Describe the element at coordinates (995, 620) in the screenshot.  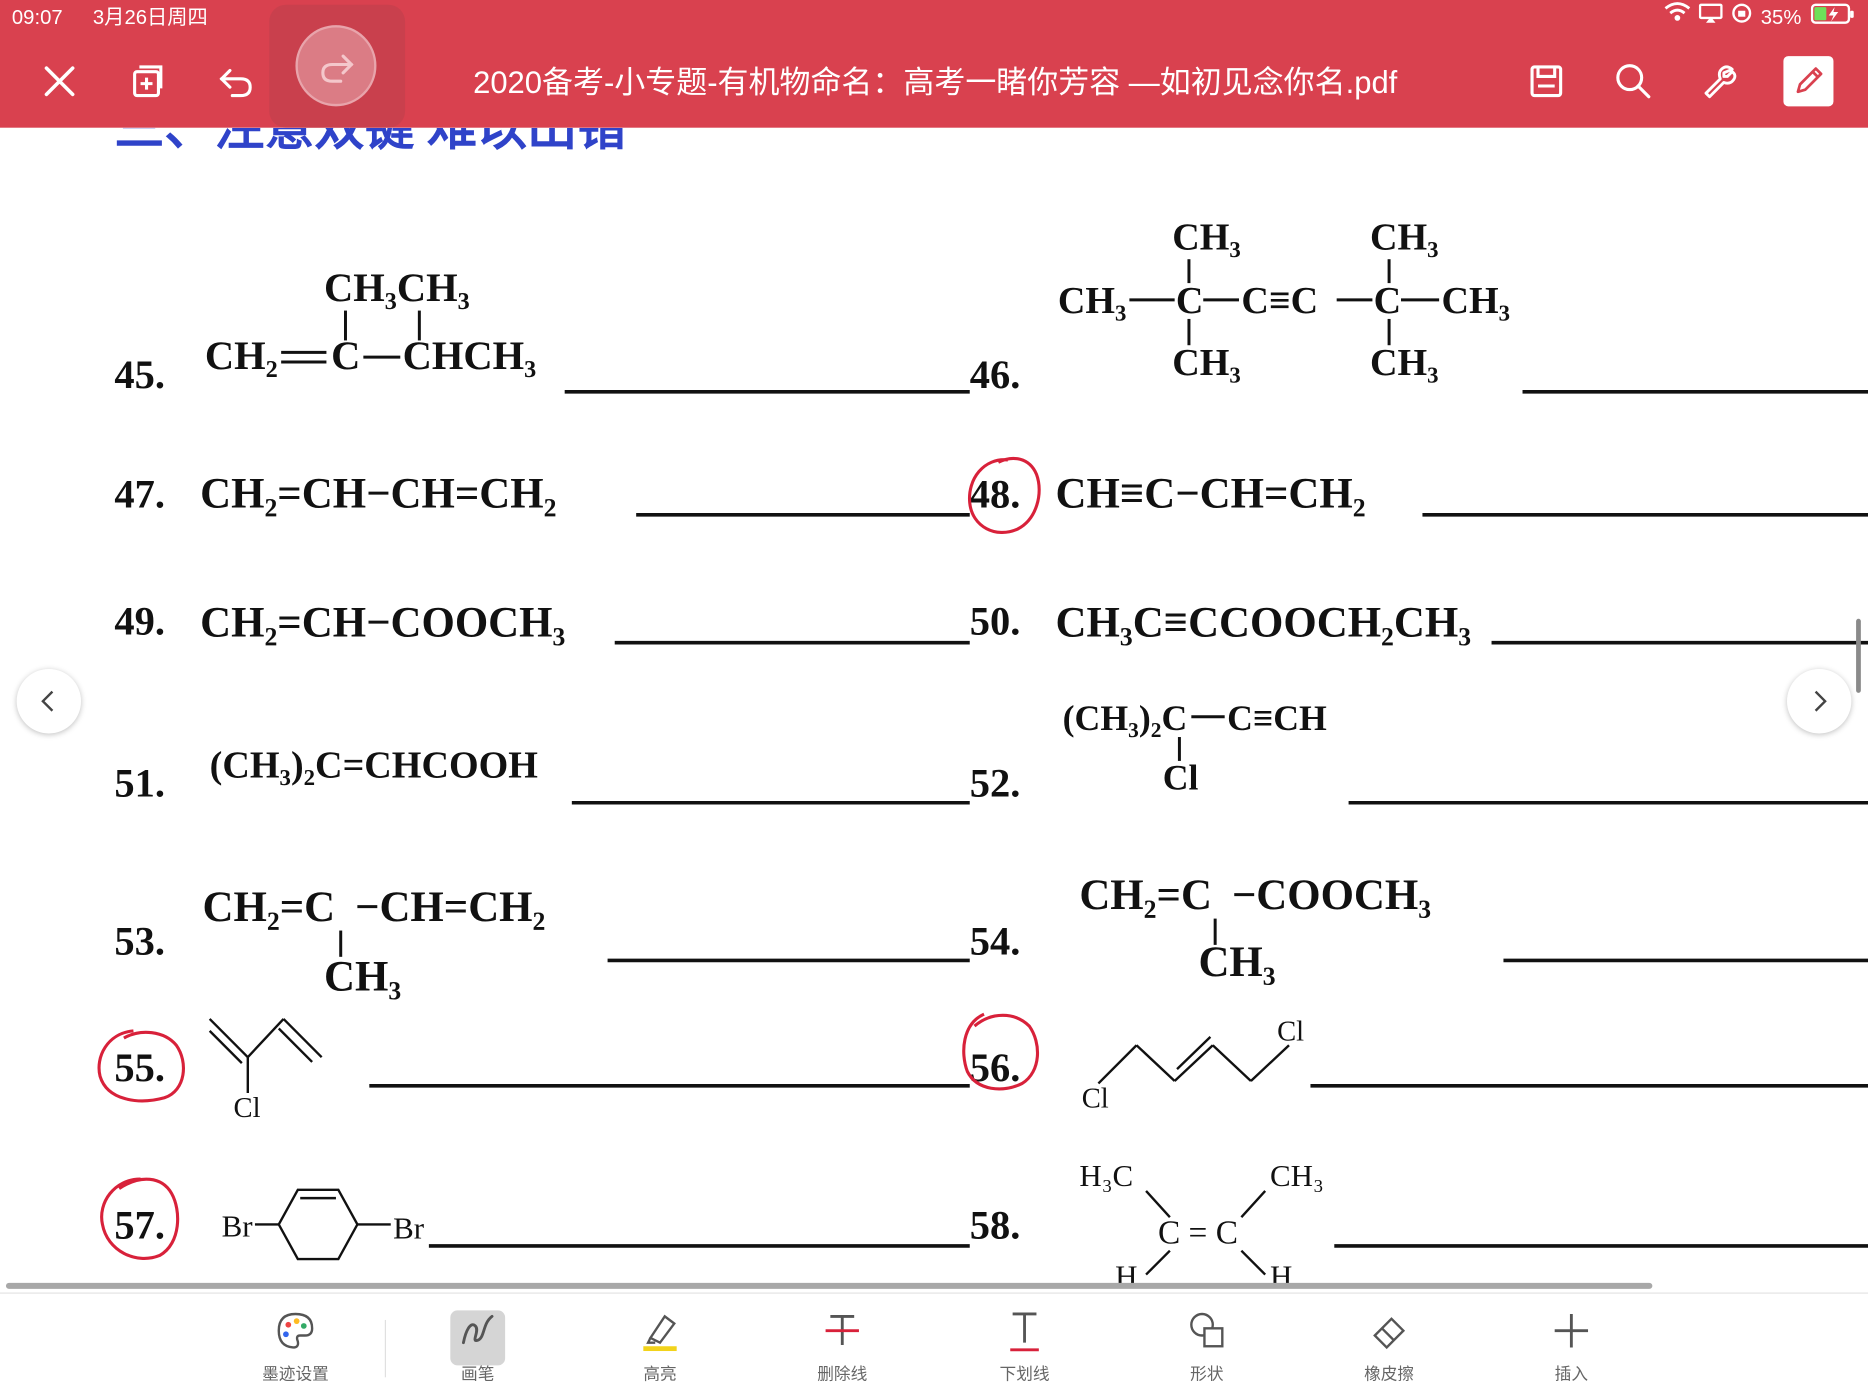
I see `problem-number: 50.` at that location.